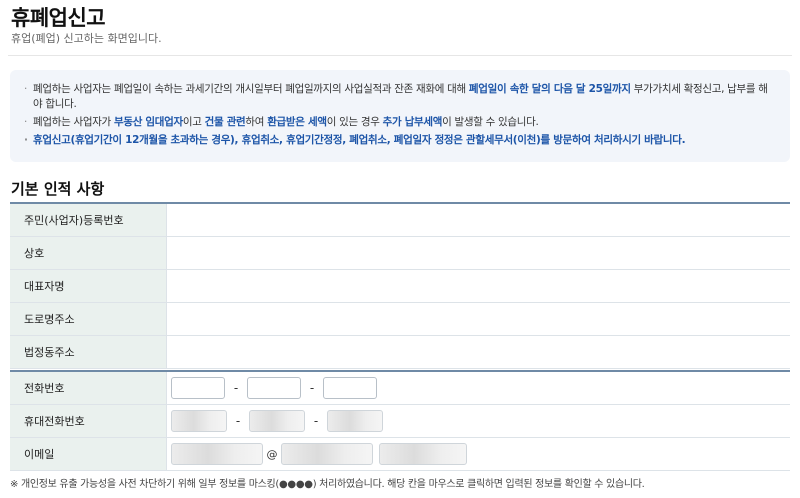 This screenshot has width=800, height=498. I want to click on table-row: 법정동주소, so click(400, 352).